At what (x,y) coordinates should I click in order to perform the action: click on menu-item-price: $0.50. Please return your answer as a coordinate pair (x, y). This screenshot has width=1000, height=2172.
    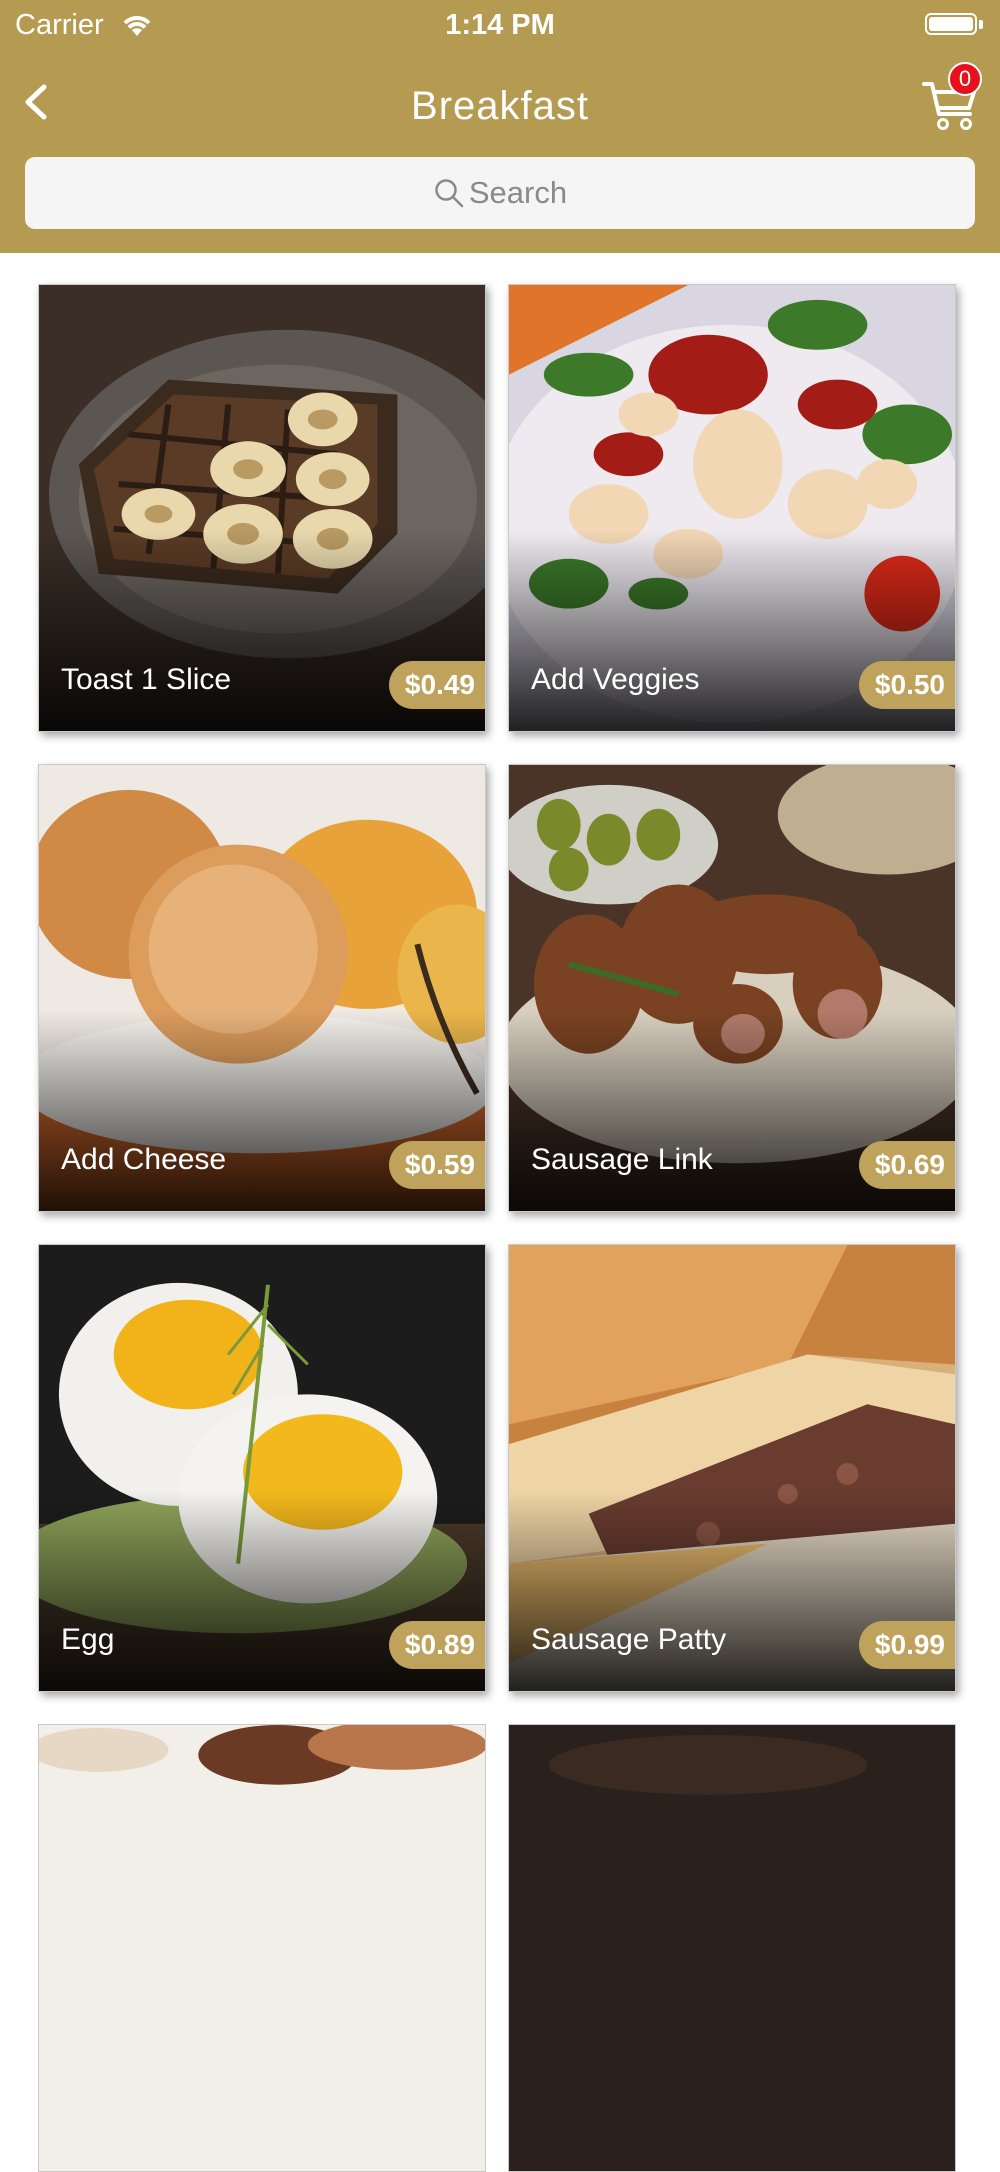
    Looking at the image, I should click on (906, 685).